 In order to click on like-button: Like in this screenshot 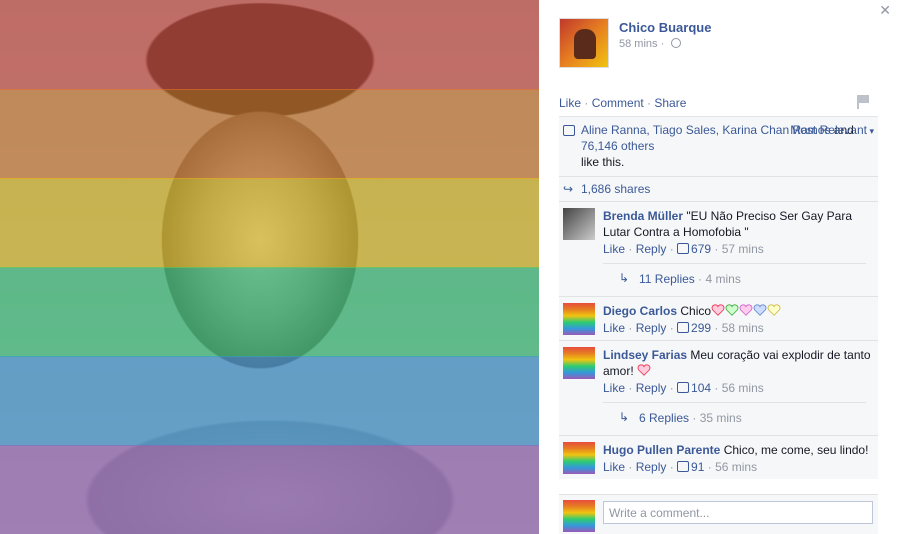, I will do `click(570, 103)`.